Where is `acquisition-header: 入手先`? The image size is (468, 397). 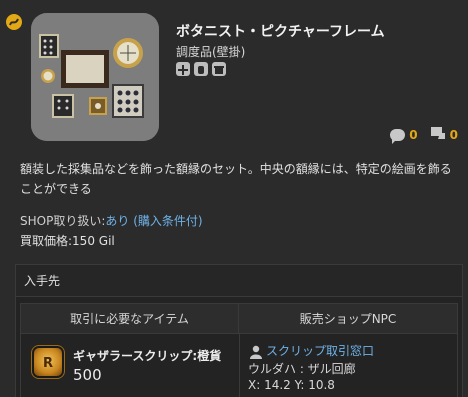 acquisition-header: 入手先 is located at coordinates (239, 281).